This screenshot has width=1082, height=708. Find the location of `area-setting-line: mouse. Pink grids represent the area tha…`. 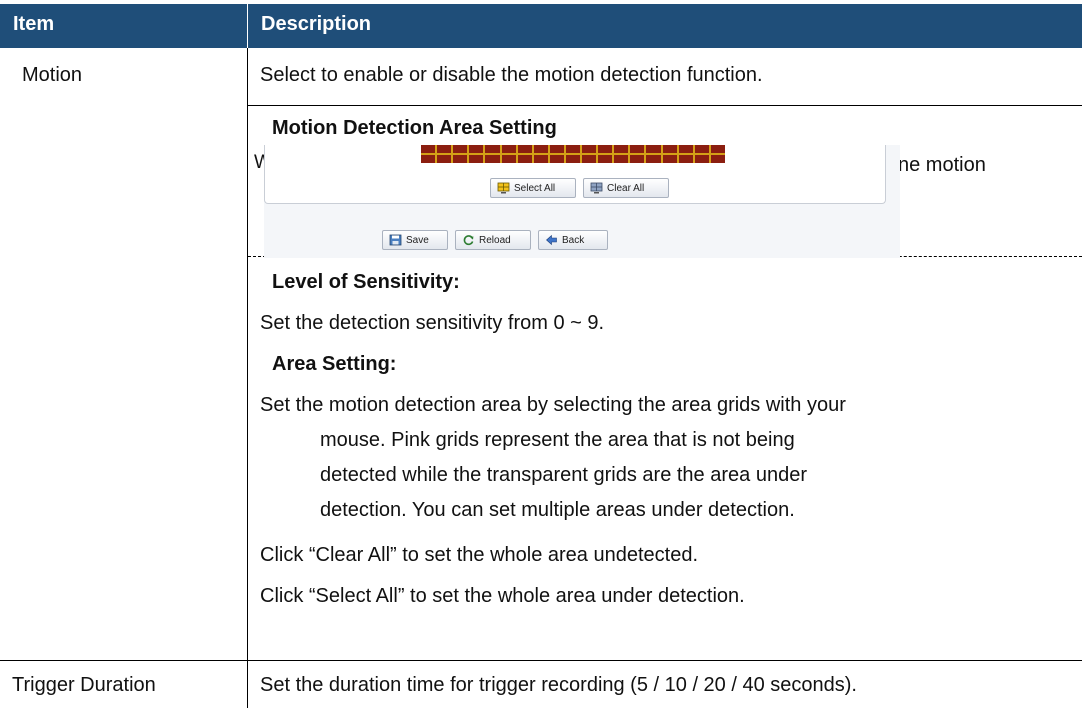

area-setting-line: mouse. Pink grids represent the area tha… is located at coordinates (557, 440).